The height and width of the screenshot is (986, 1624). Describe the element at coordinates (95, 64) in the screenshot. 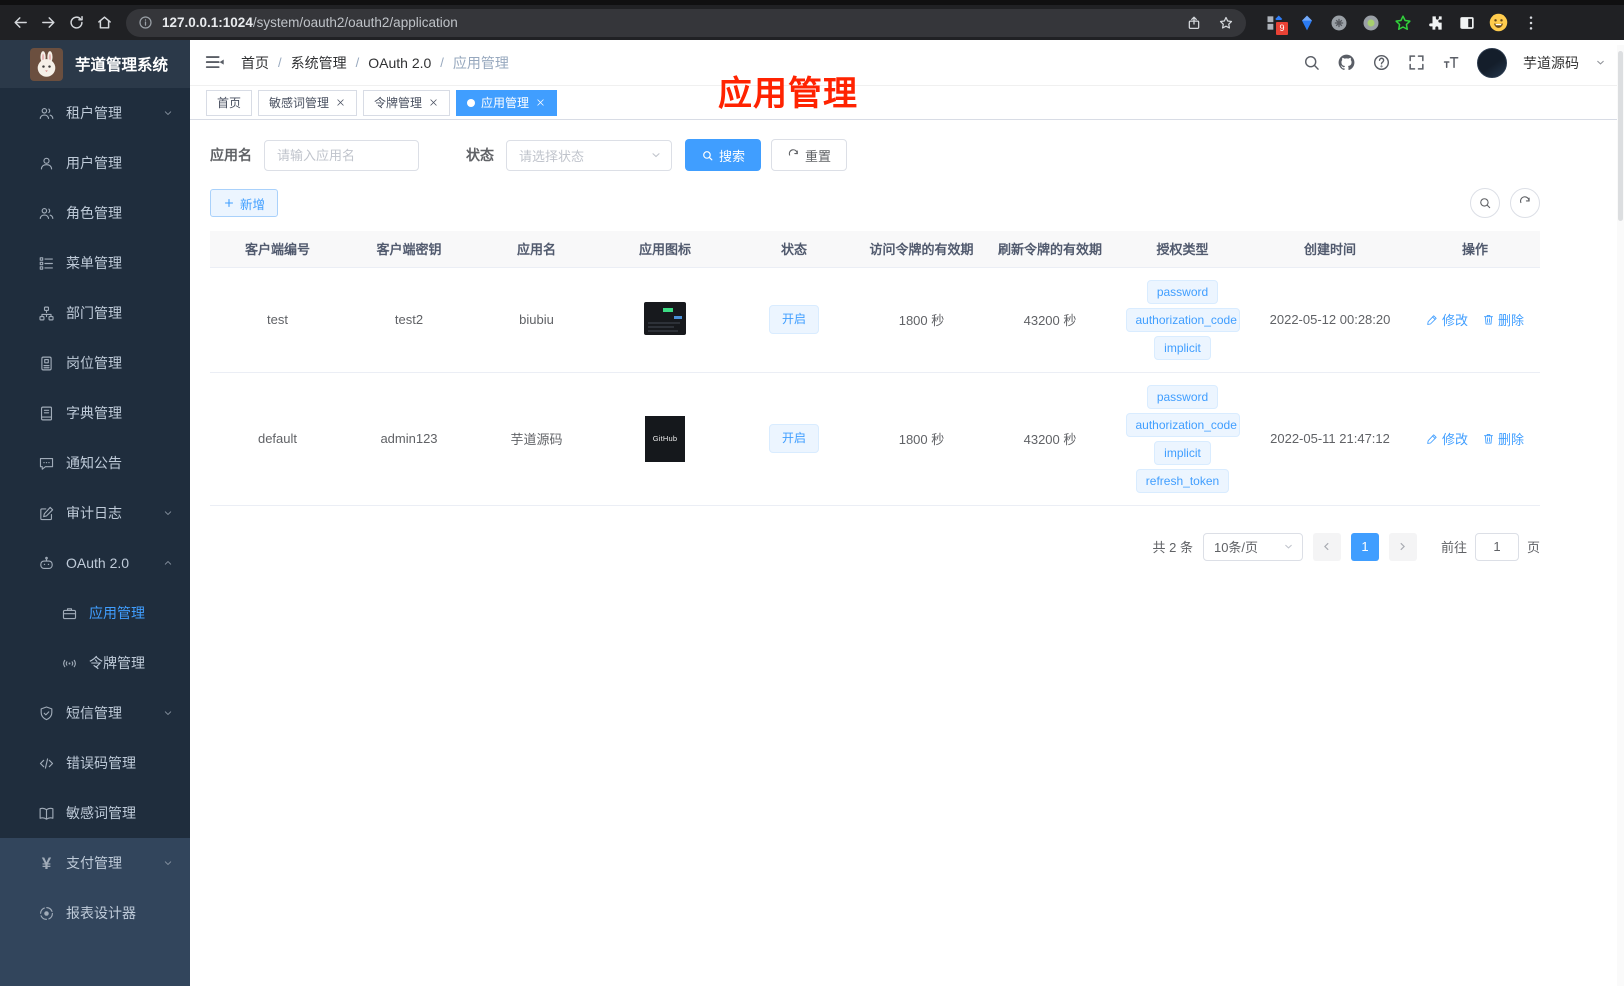

I see `sidebar-logo: 芋道管理系统` at that location.